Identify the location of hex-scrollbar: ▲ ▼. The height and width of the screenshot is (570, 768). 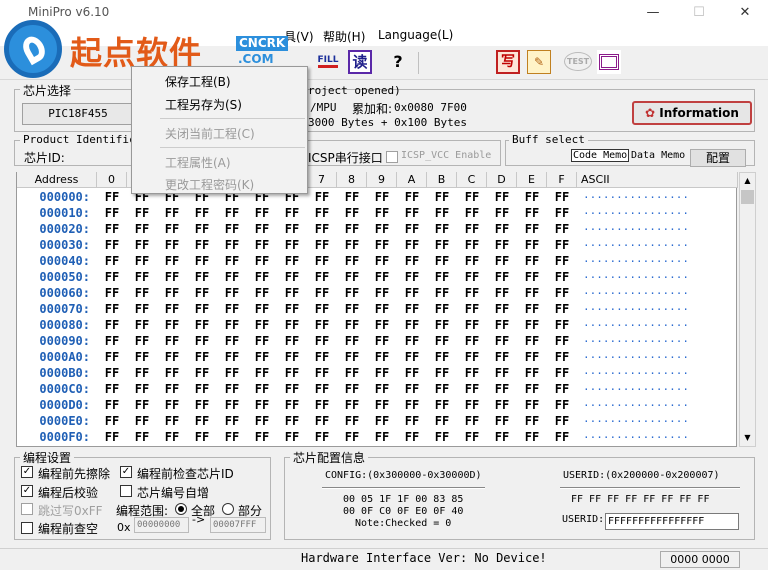
(747, 309).